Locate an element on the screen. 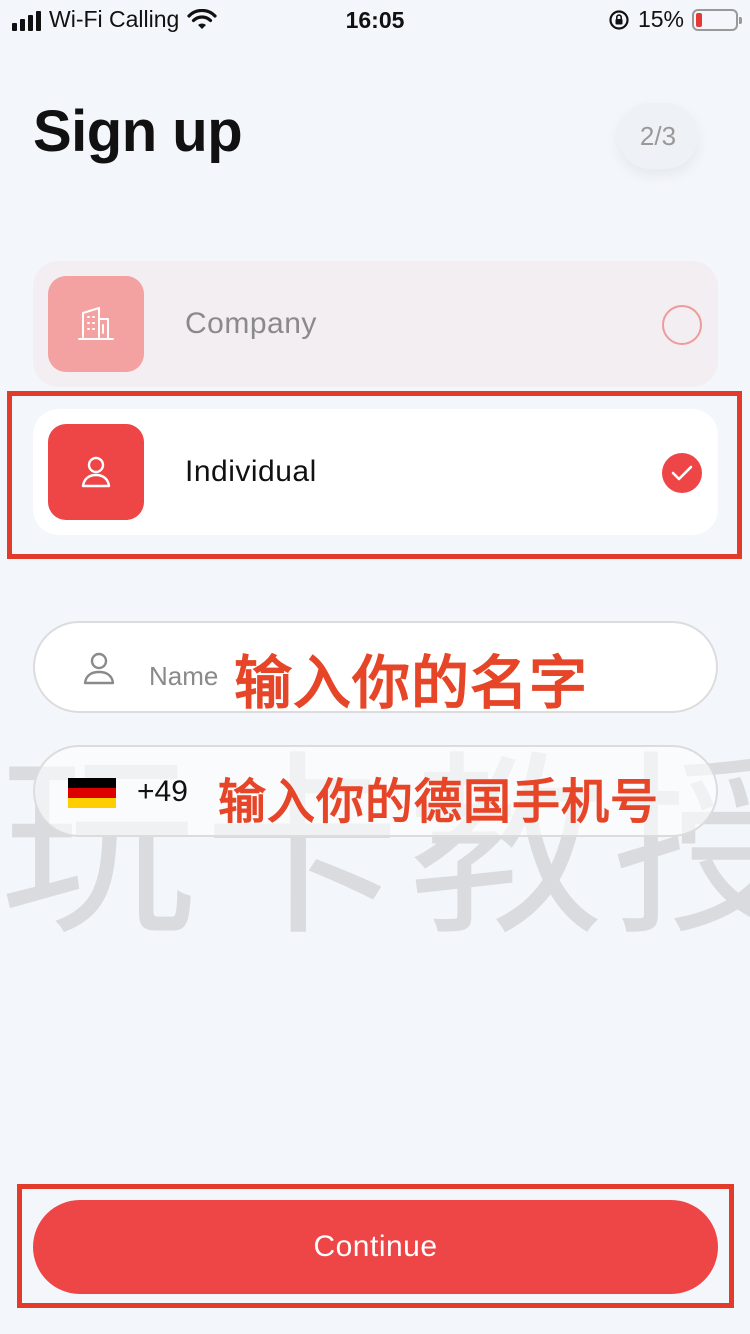 This screenshot has height=1334, width=750. status-bar-right: 15% is located at coordinates (675, 19).